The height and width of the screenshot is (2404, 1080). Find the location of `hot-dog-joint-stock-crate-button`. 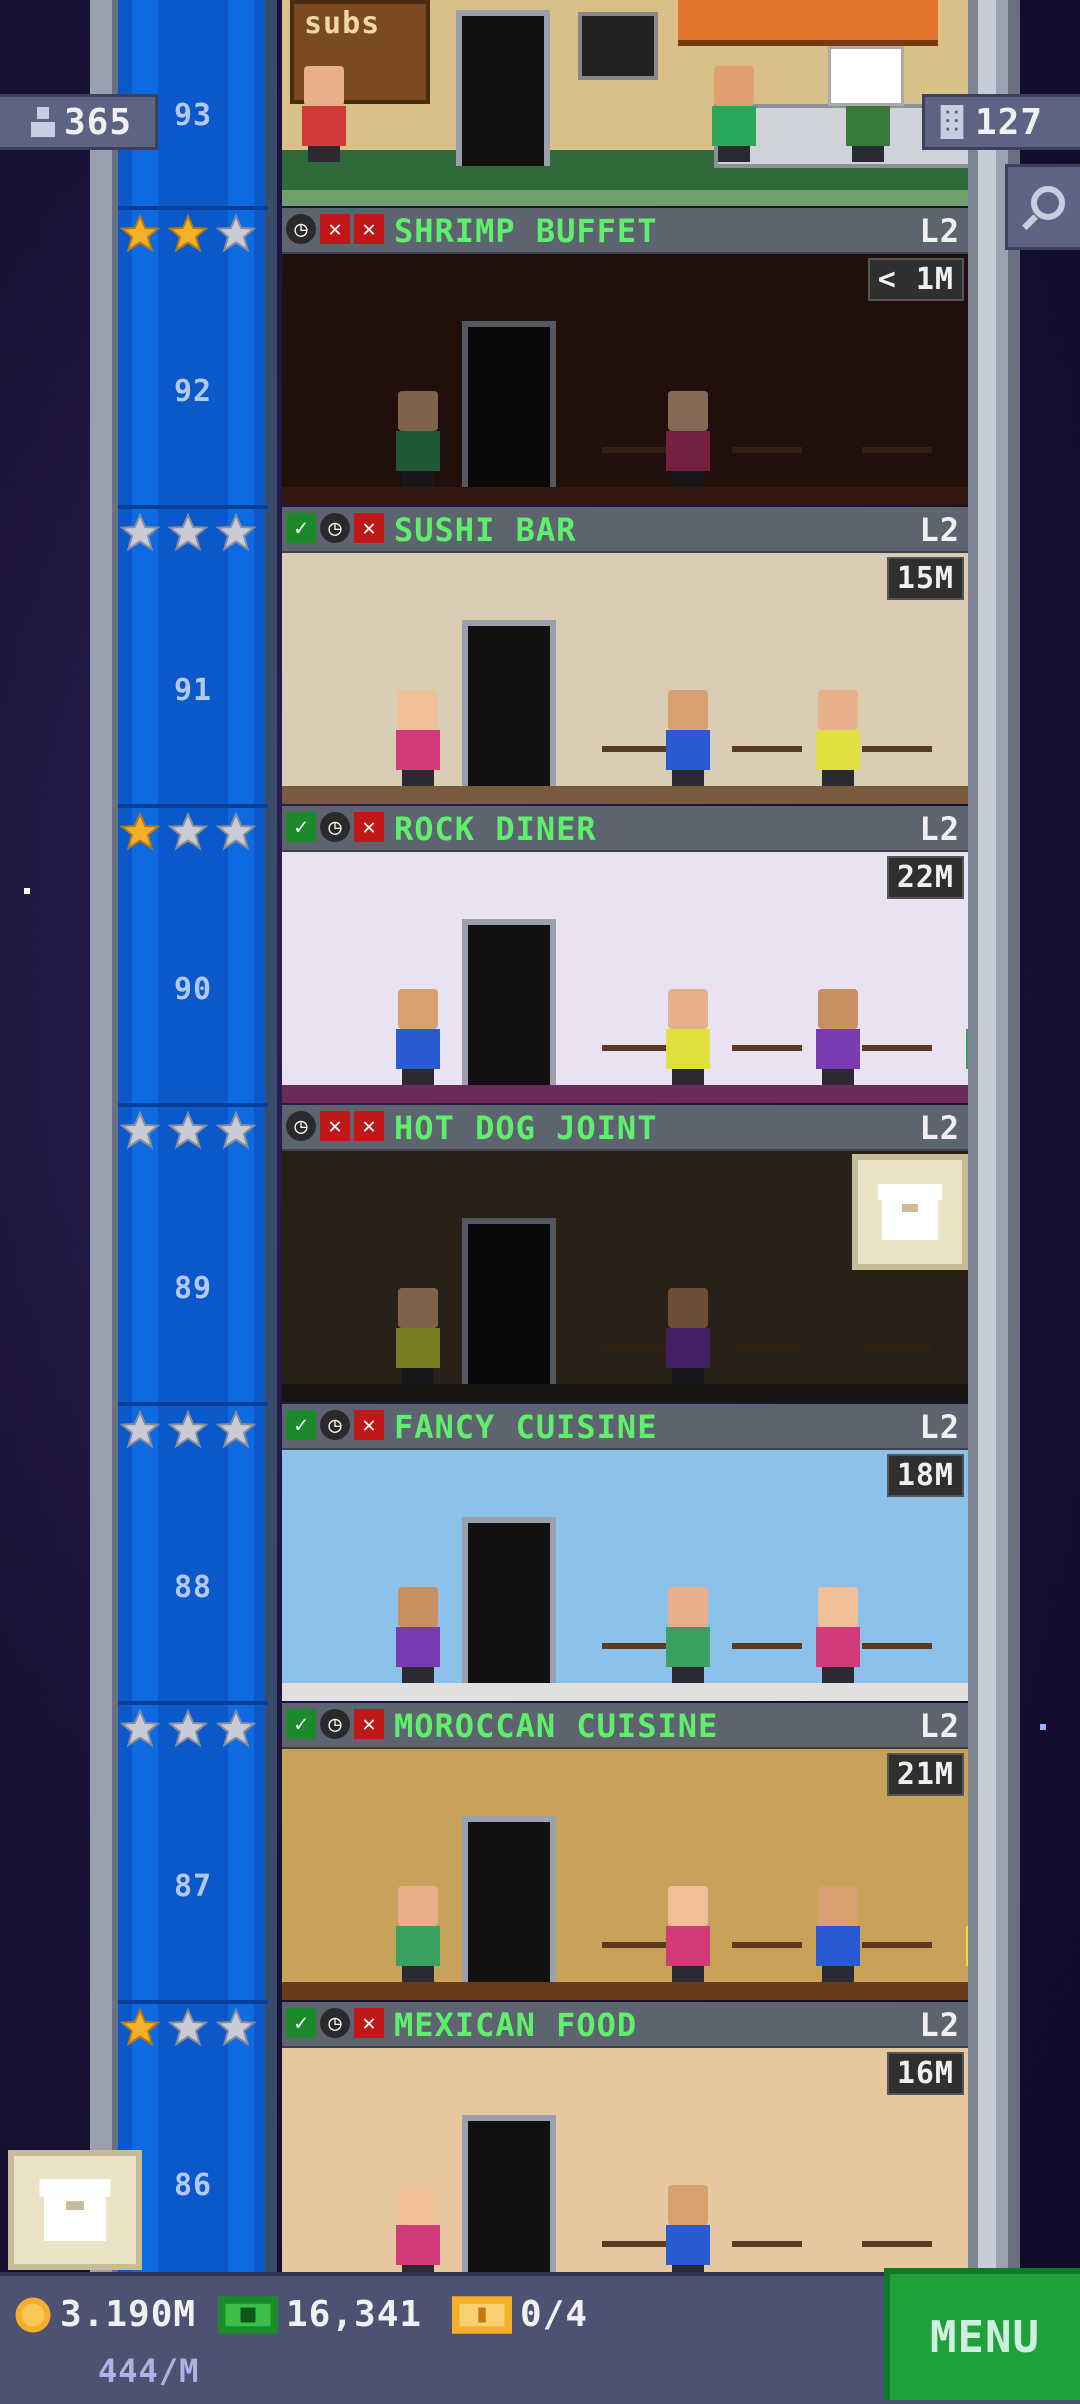

hot-dog-joint-stock-crate-button is located at coordinates (910, 1212).